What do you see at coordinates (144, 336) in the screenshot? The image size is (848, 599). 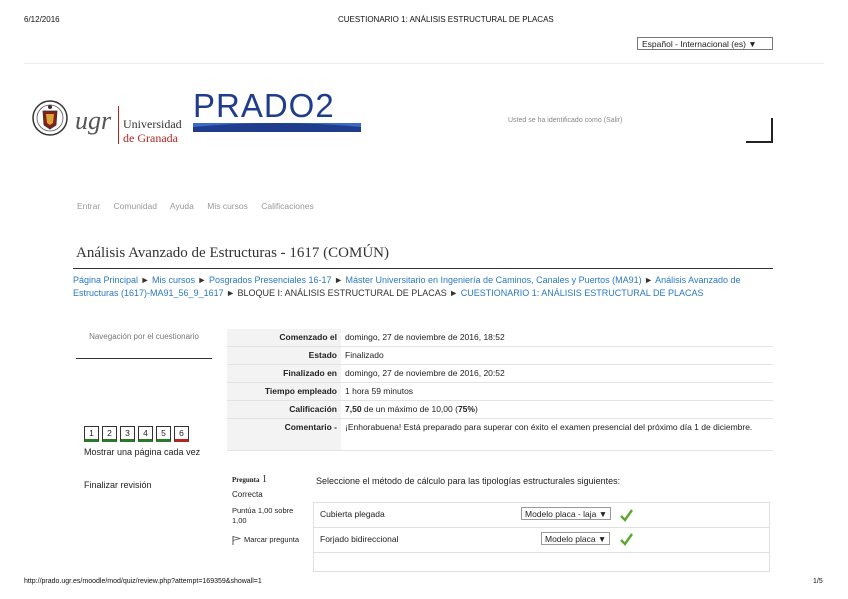 I see `quiz-nav-title: Navegación por el cuestionario` at bounding box center [144, 336].